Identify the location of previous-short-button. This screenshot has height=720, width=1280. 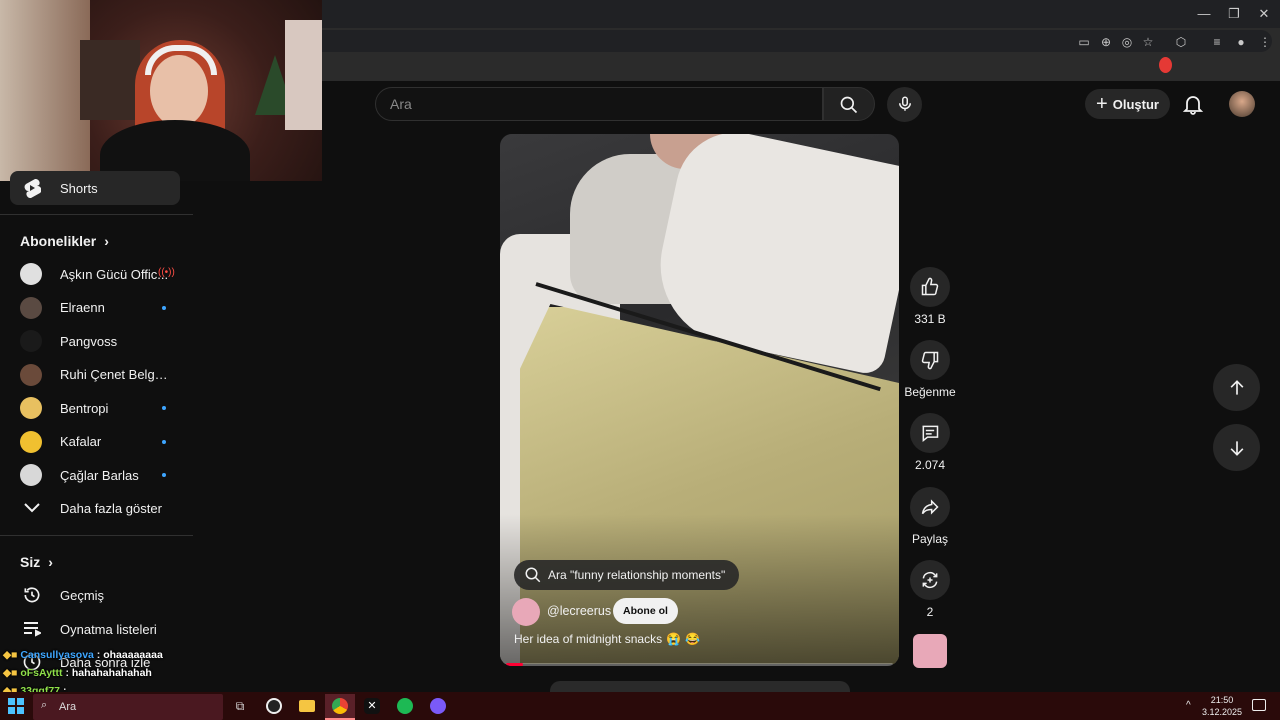
(1236, 387).